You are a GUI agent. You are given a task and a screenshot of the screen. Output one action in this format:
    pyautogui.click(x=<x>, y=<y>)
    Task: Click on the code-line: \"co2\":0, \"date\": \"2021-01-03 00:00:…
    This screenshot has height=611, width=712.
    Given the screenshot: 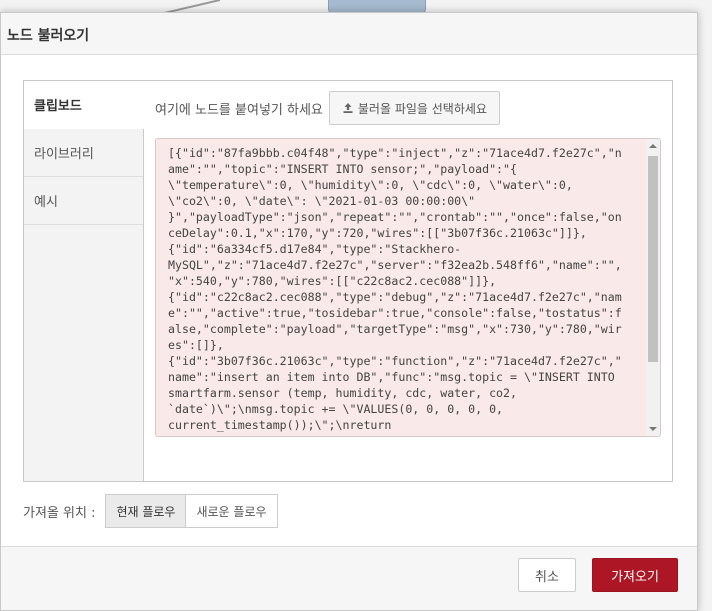 What is the action you would take?
    pyautogui.click(x=322, y=201)
    